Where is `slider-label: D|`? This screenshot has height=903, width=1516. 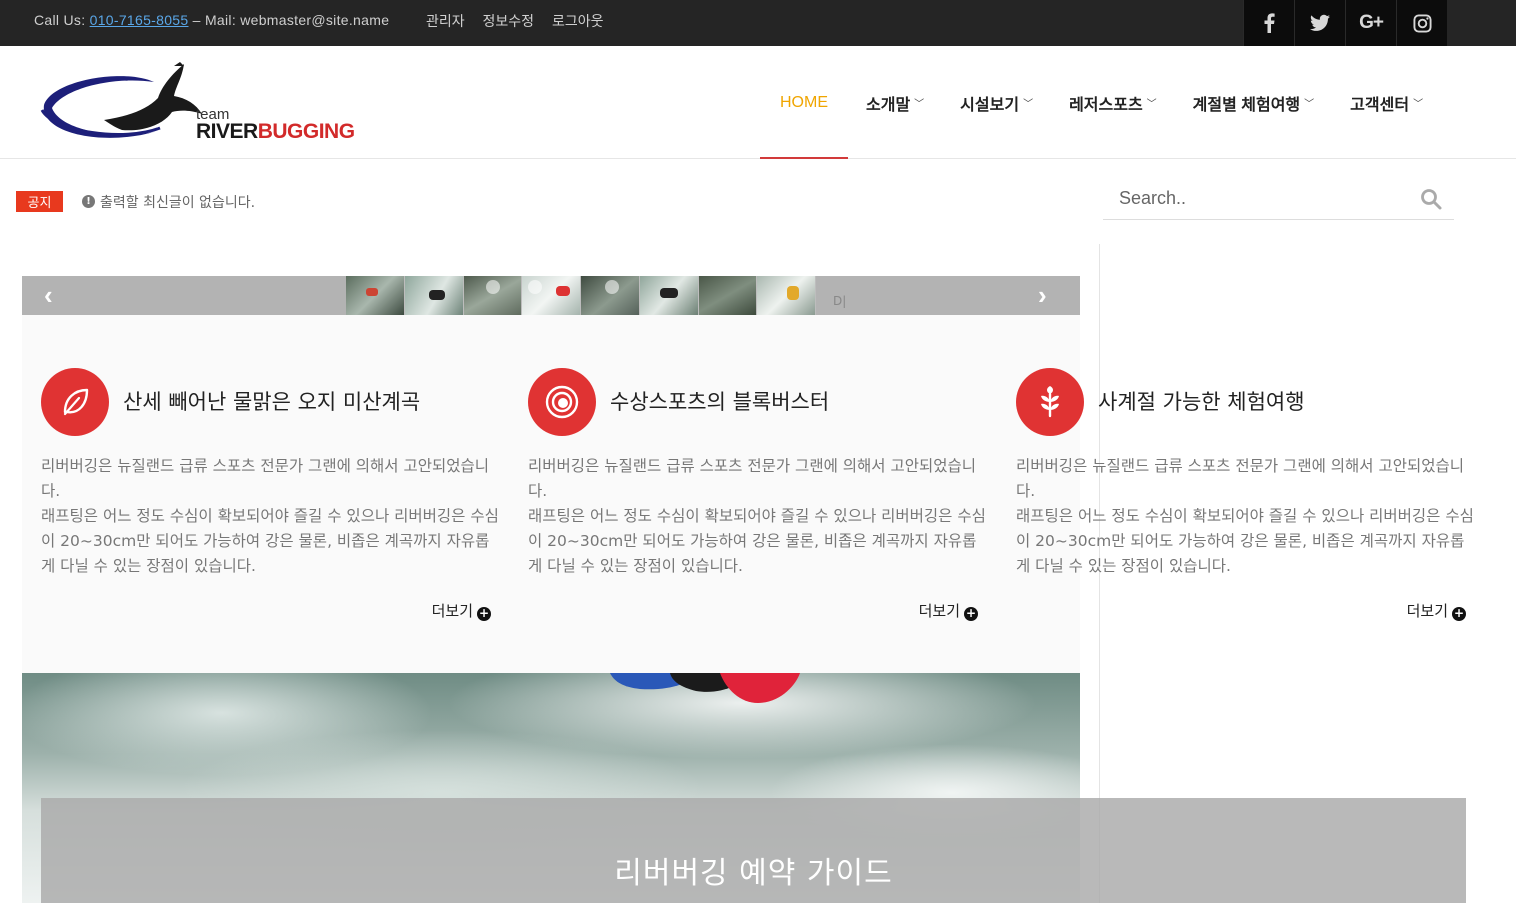 slider-label: D| is located at coordinates (840, 301).